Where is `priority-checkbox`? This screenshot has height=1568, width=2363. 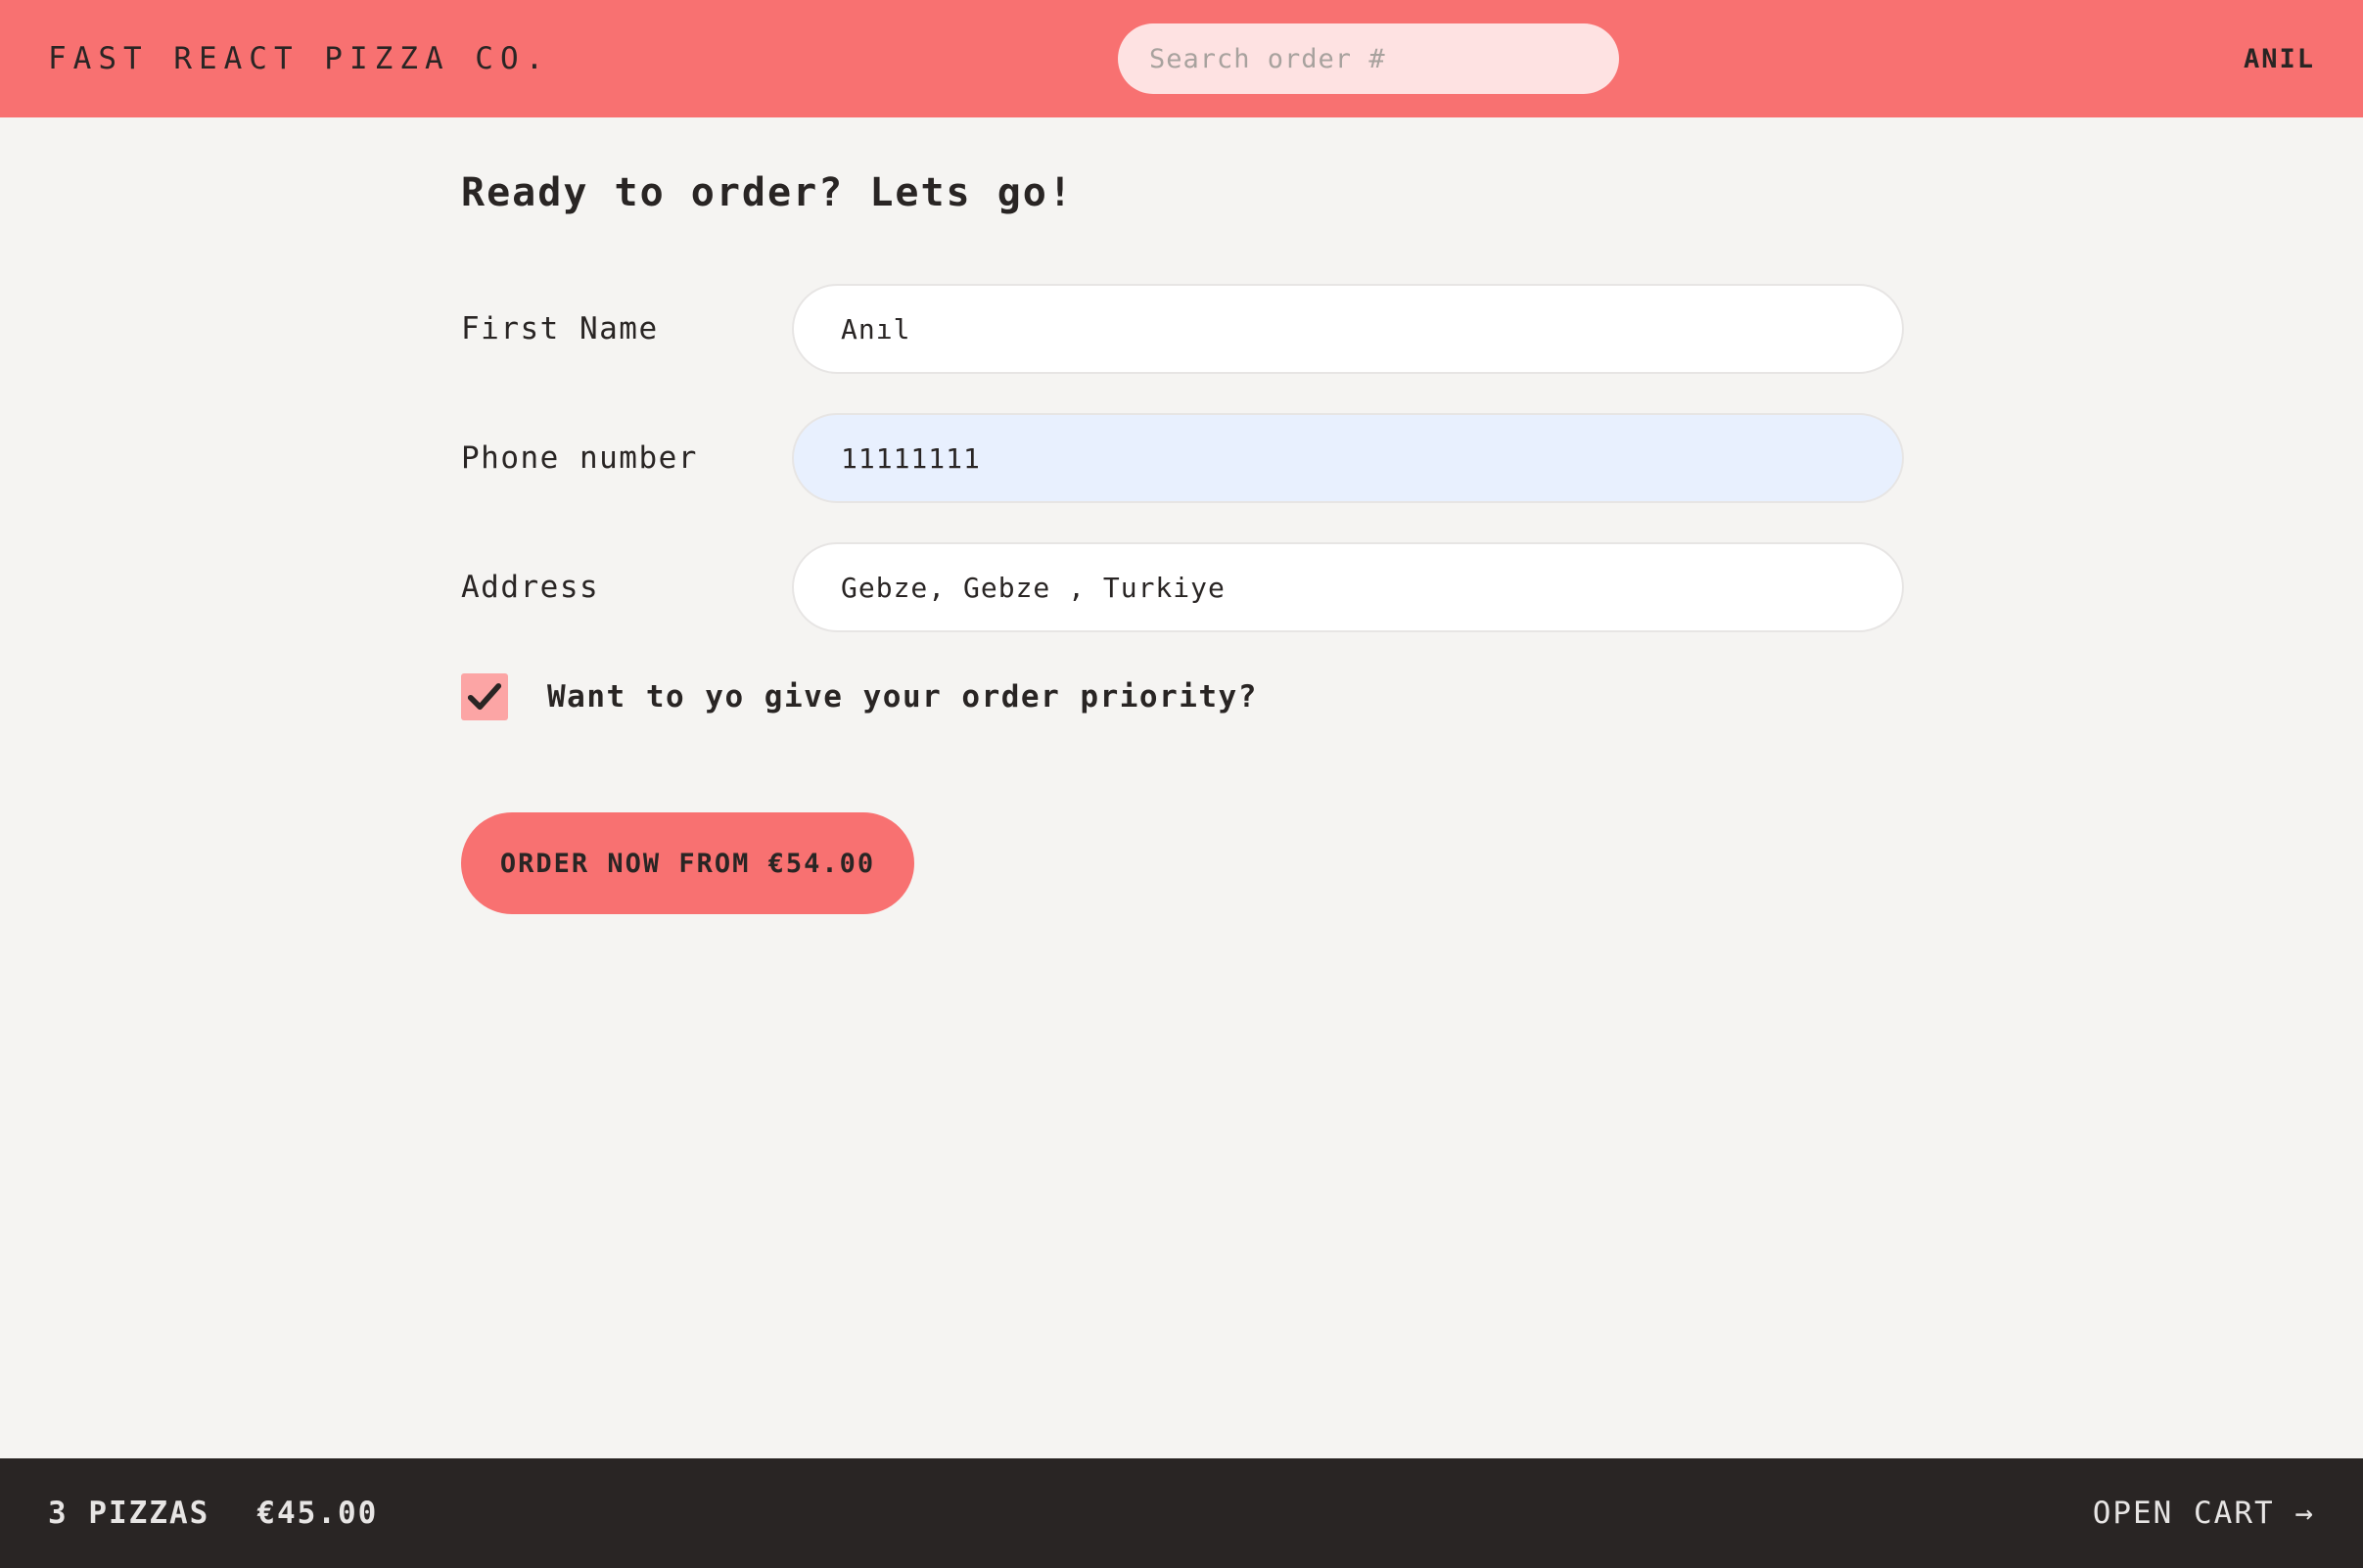 priority-checkbox is located at coordinates (485, 696).